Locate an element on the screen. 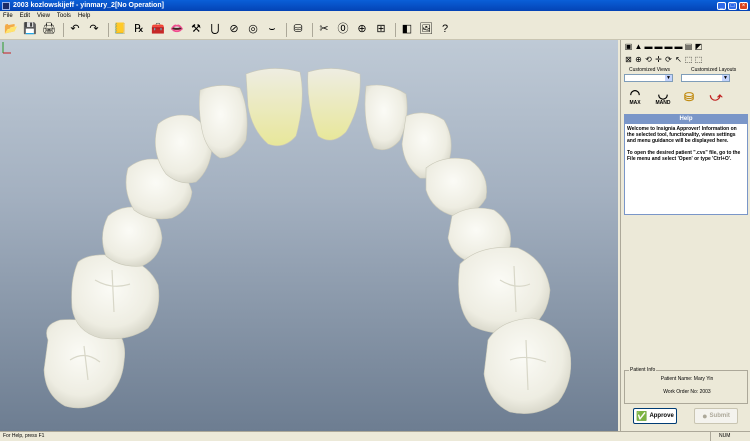 Image resolution: width=750 pixels, height=441 pixels. toolbox-icon: 🧰 is located at coordinates (158, 30).